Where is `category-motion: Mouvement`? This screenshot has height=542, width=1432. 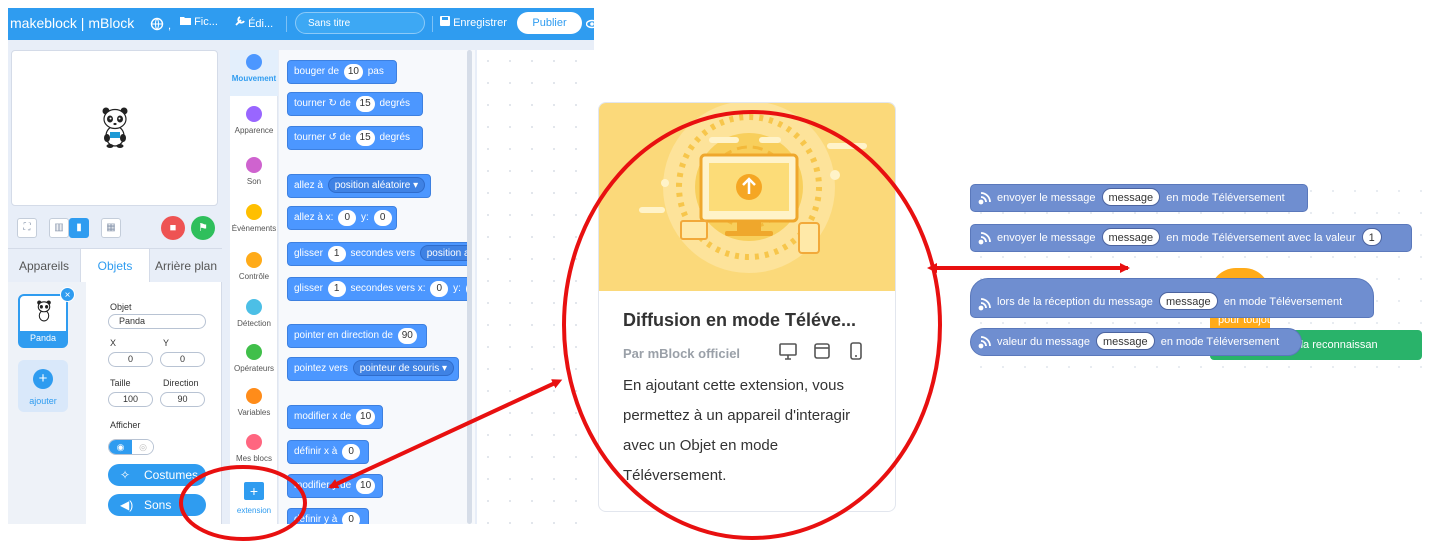 category-motion: Mouvement is located at coordinates (254, 73).